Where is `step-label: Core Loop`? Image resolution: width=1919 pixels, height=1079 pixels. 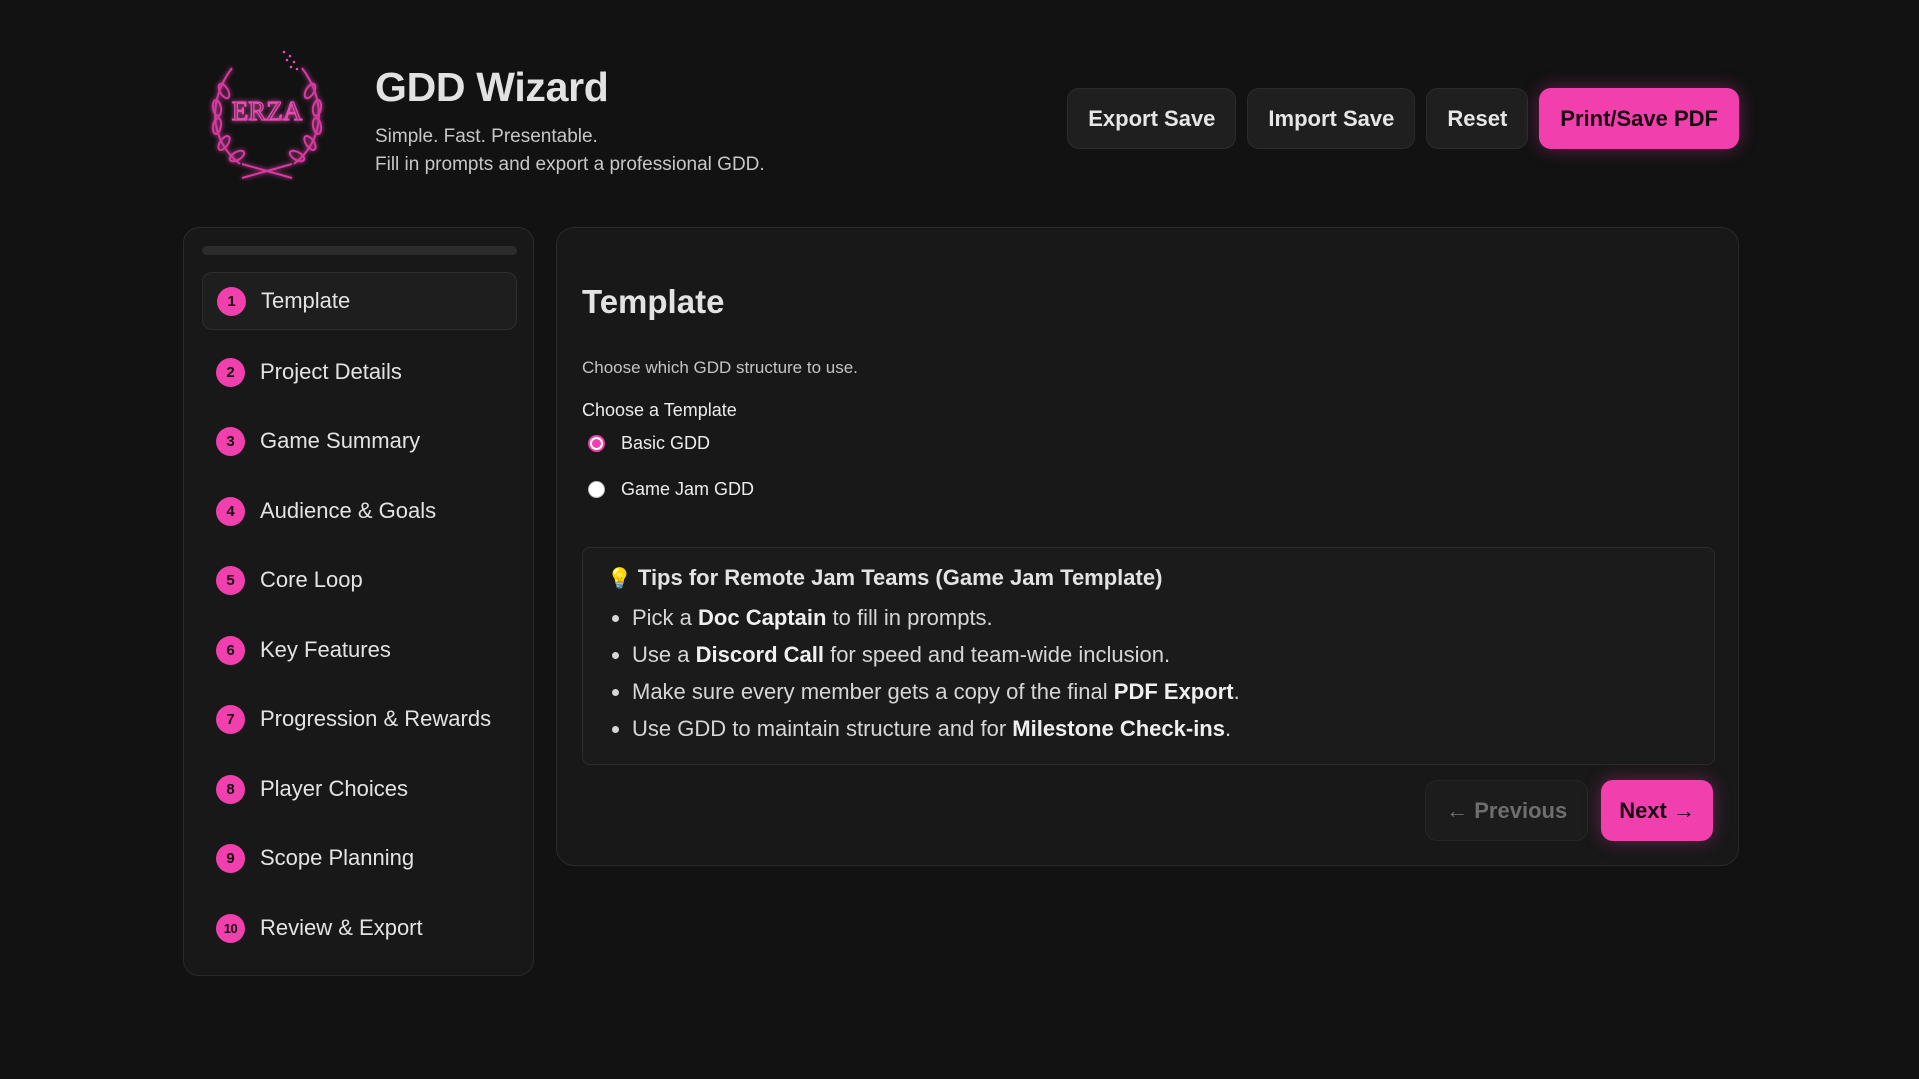 step-label: Core Loop is located at coordinates (311, 579).